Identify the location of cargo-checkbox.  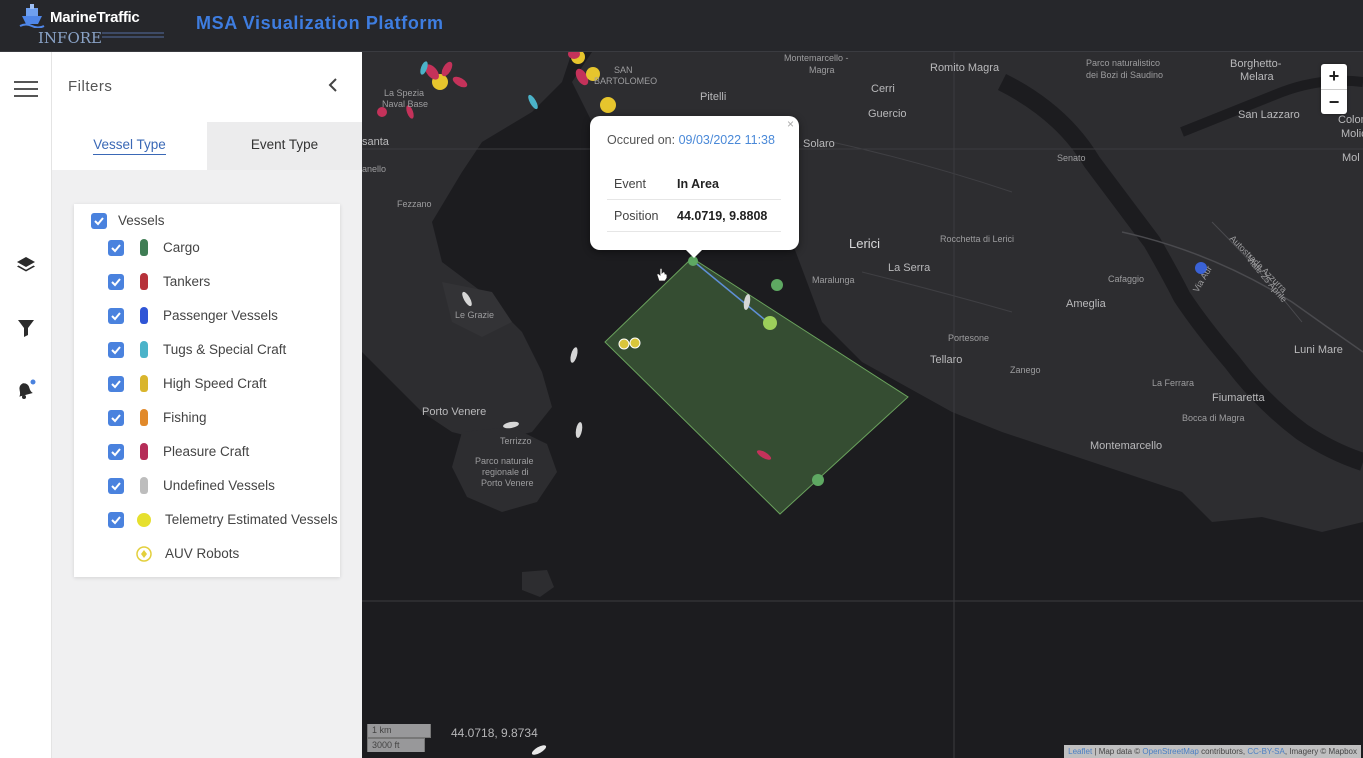
(116, 248).